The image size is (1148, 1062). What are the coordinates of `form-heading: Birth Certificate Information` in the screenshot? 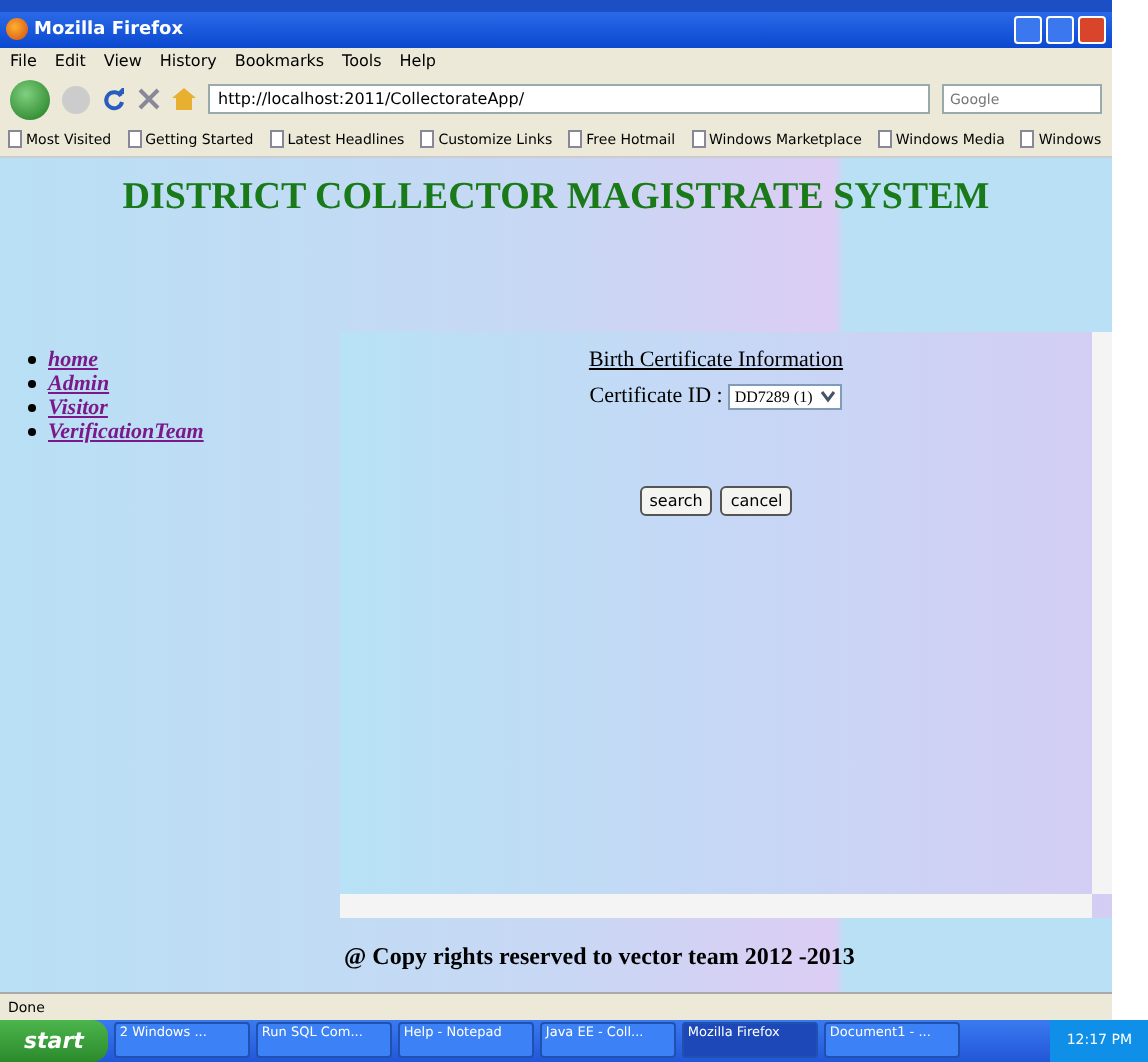 It's located at (716, 359).